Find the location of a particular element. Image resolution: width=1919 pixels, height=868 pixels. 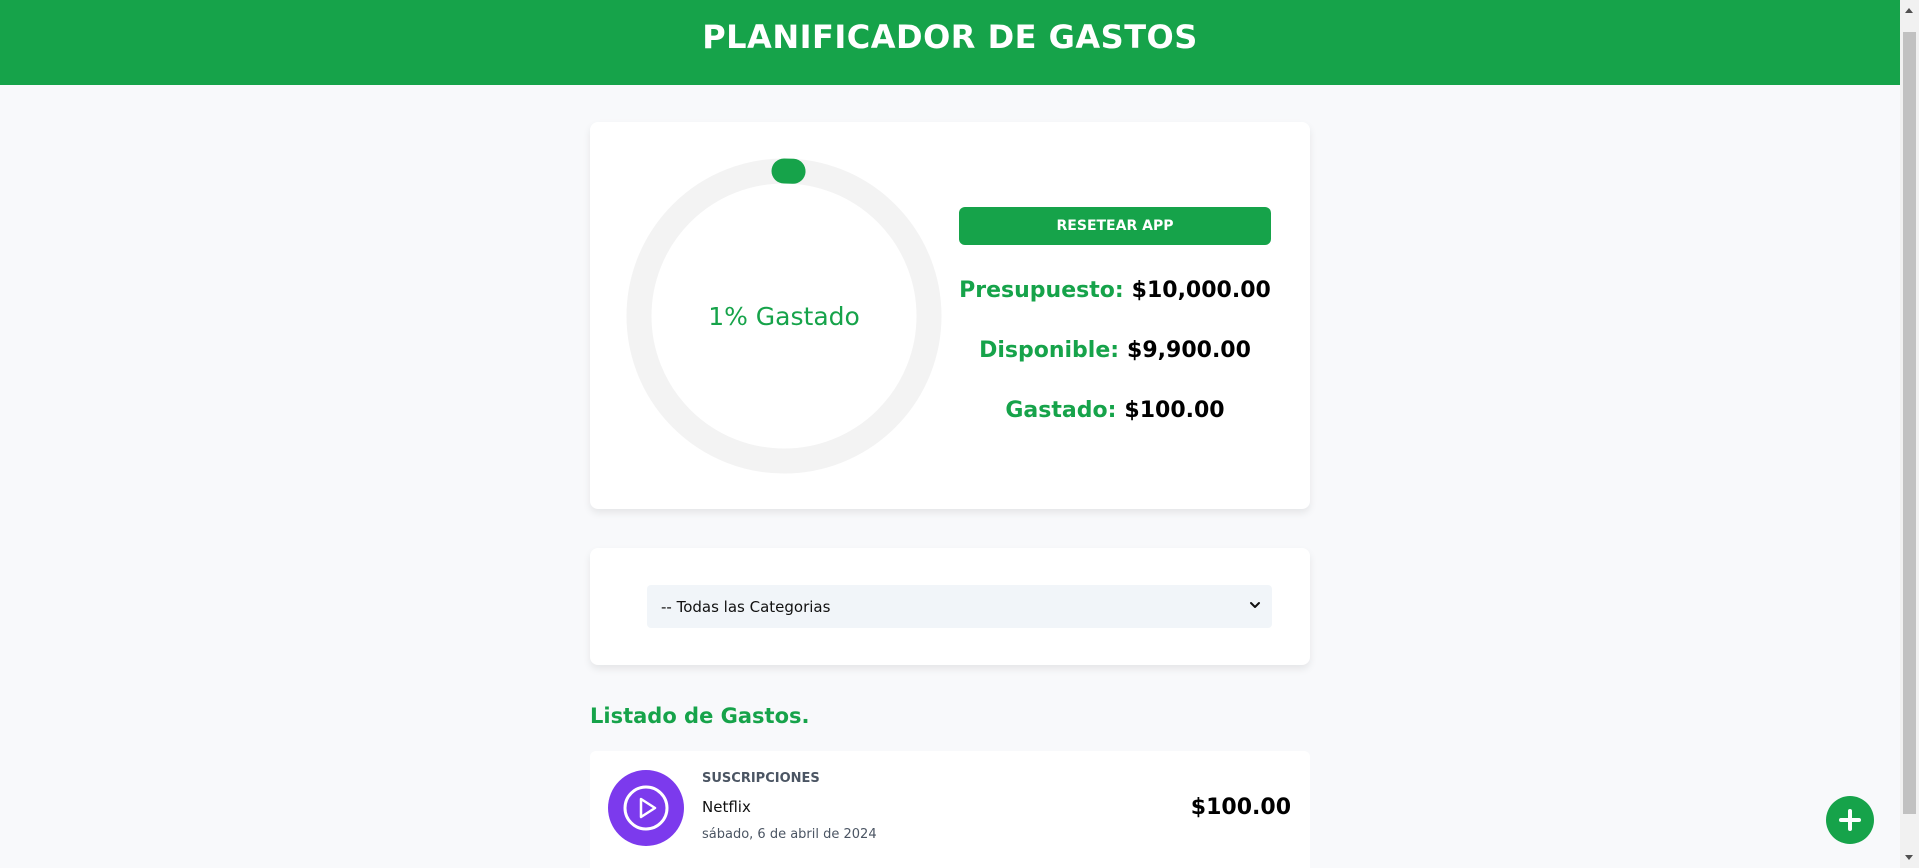

expense-category: SUSCRIPCIONES is located at coordinates (761, 778).